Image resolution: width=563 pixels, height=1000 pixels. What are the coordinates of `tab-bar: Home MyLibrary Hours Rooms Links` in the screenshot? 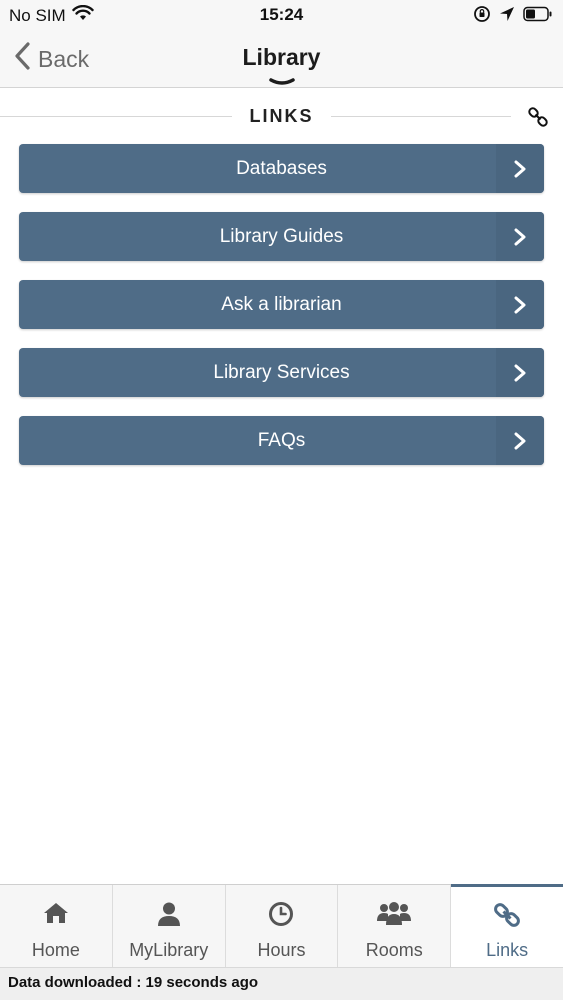 It's located at (281, 925).